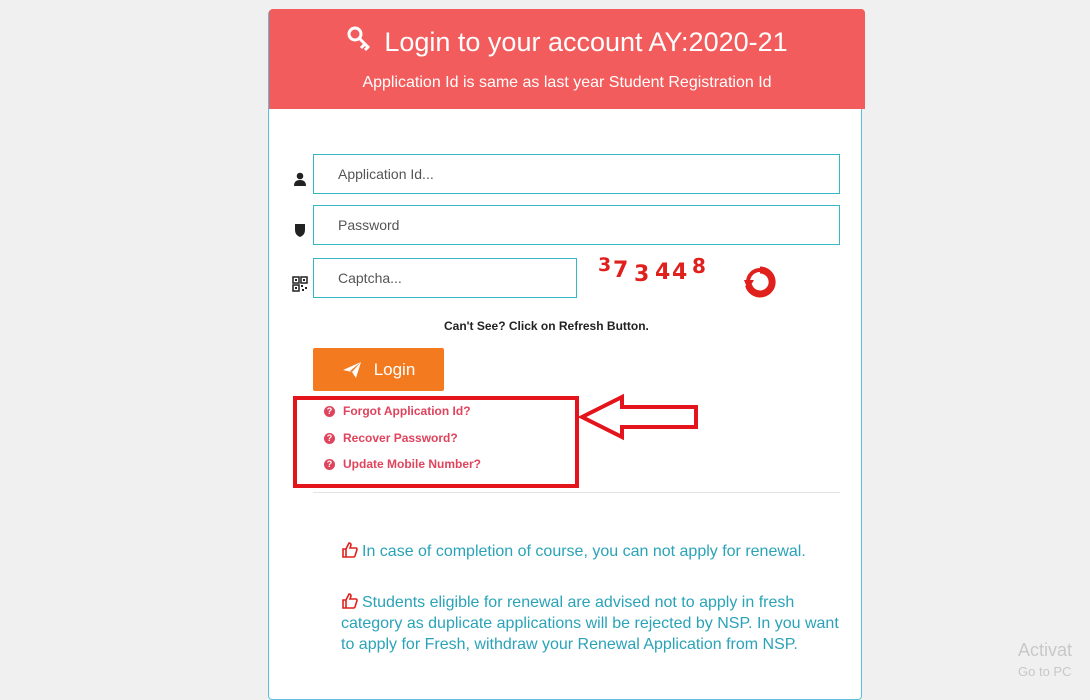  What do you see at coordinates (638, 417) in the screenshot?
I see `arrow-pointer-icon` at bounding box center [638, 417].